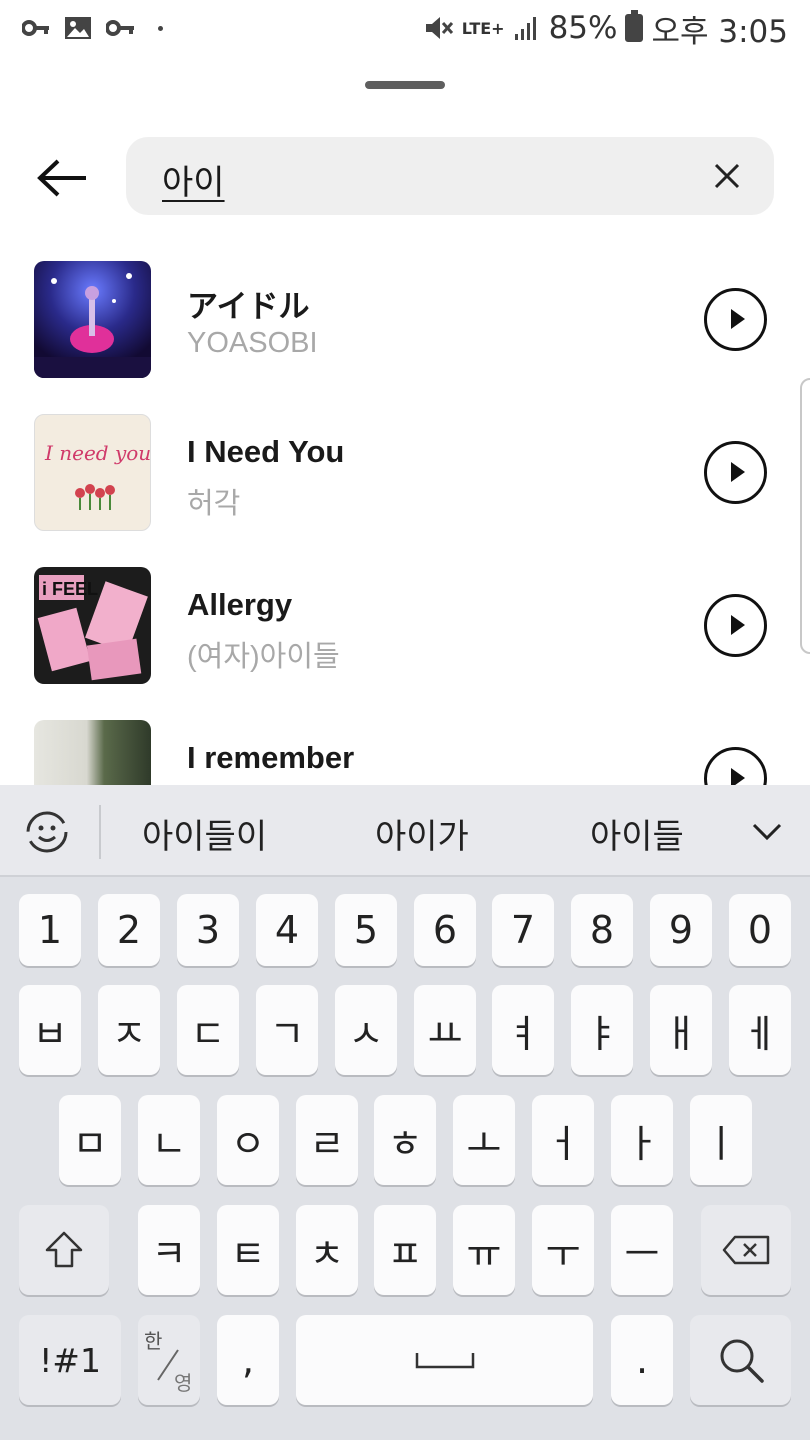 Image resolution: width=810 pixels, height=1440 pixels. What do you see at coordinates (129, 930) in the screenshot?
I see `key-2: 2` at bounding box center [129, 930].